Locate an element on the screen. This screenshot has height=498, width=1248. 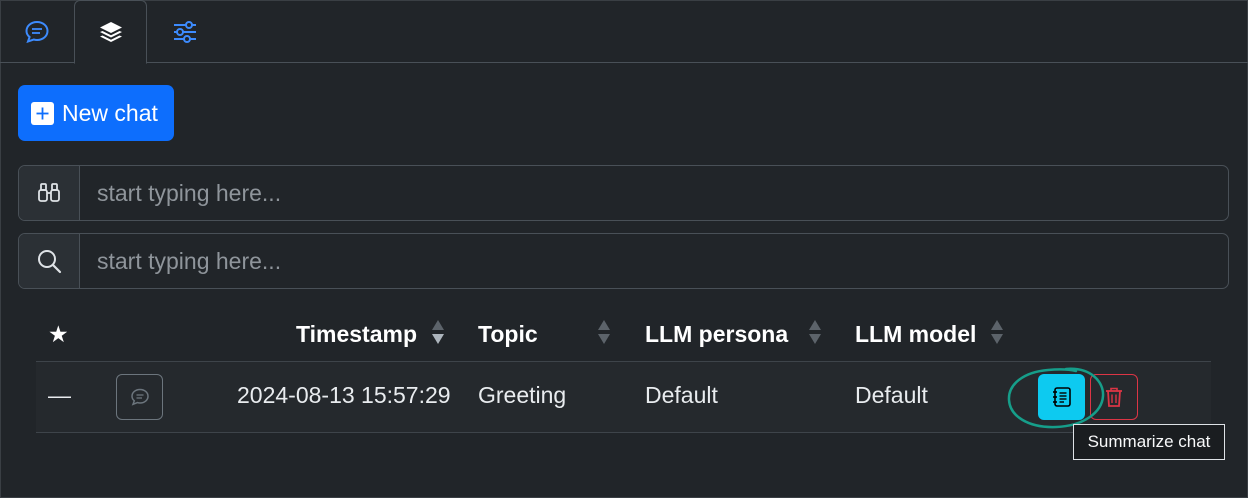
row-llm-model: Default is located at coordinates (891, 394).